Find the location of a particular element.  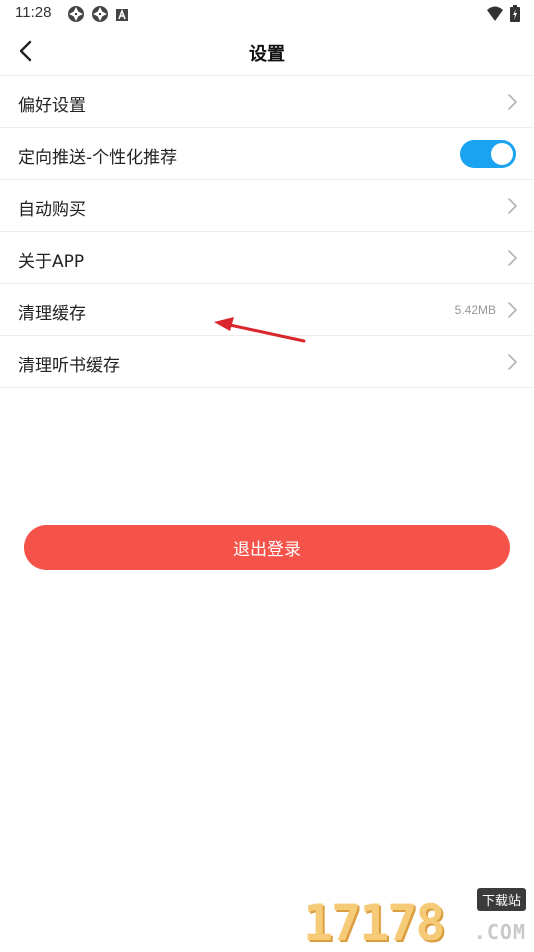

status-time: 11:28 is located at coordinates (33, 12).